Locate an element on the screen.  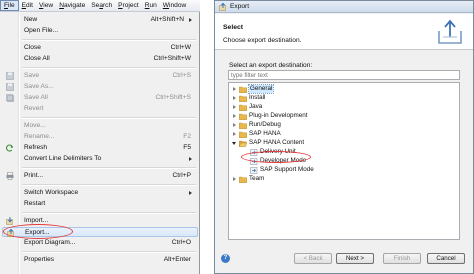
save-icon is located at coordinates (10, 76).